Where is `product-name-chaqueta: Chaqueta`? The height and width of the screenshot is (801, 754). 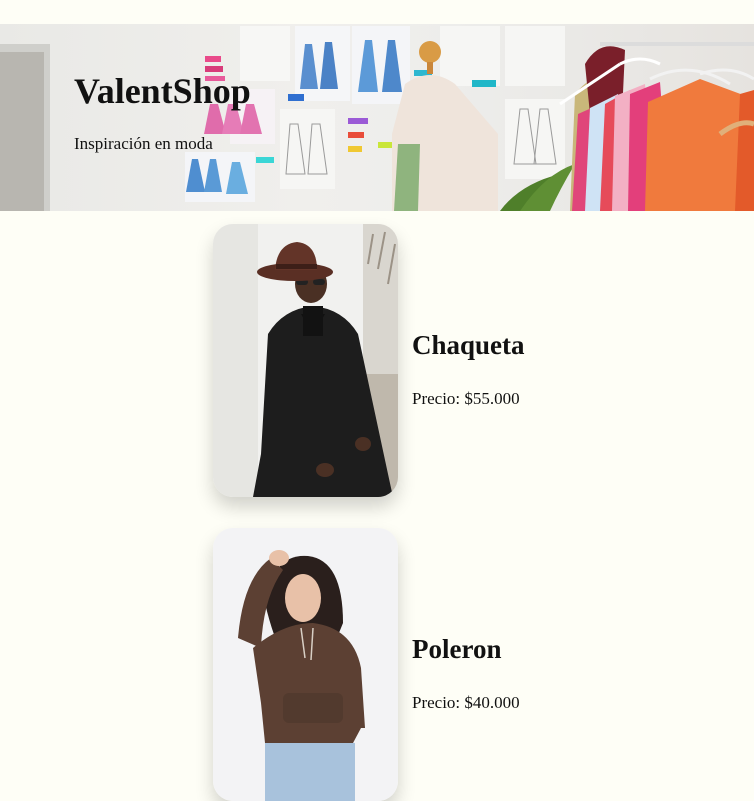 product-name-chaqueta: Chaqueta is located at coordinates (468, 345).